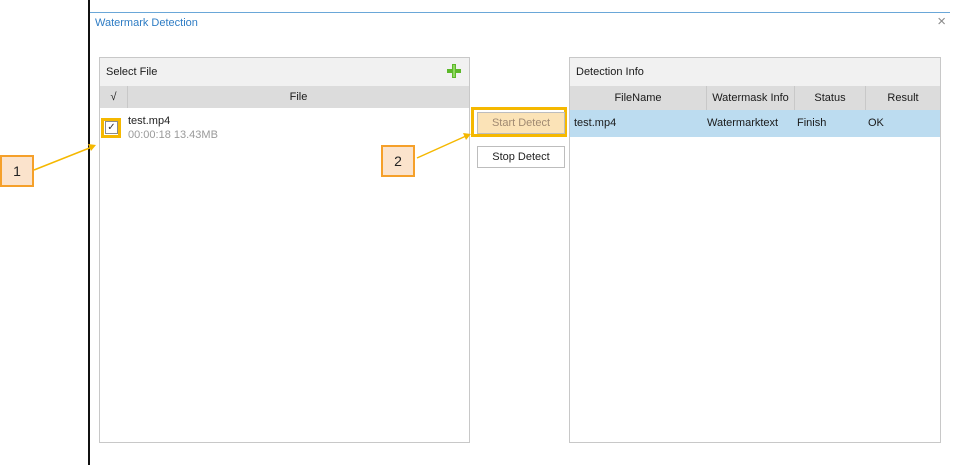  Describe the element at coordinates (252, 152) in the screenshot. I see `callout-leader-lines` at that location.